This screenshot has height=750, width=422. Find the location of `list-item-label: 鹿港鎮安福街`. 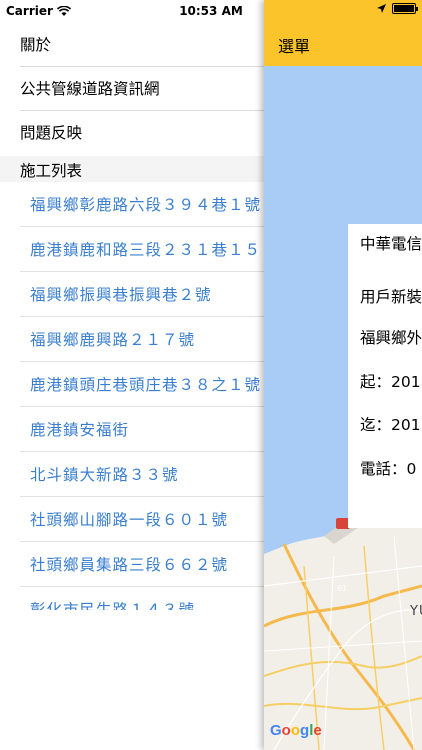

list-item-label: 鹿港鎮安福街 is located at coordinates (80, 430).